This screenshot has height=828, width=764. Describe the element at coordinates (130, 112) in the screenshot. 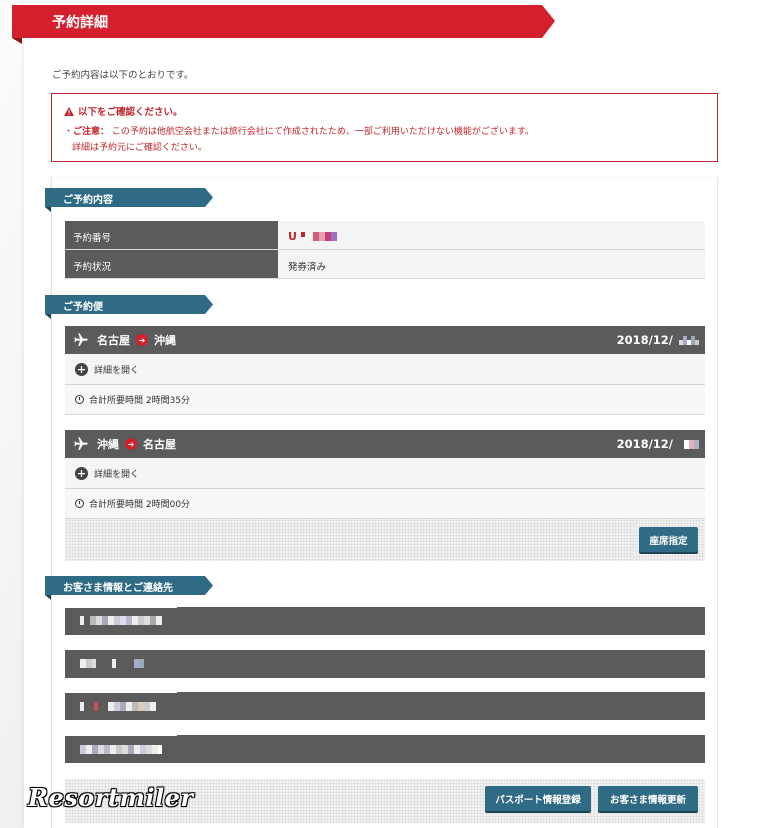

I see `notice-heading-text: 以下をご確認ください。` at that location.